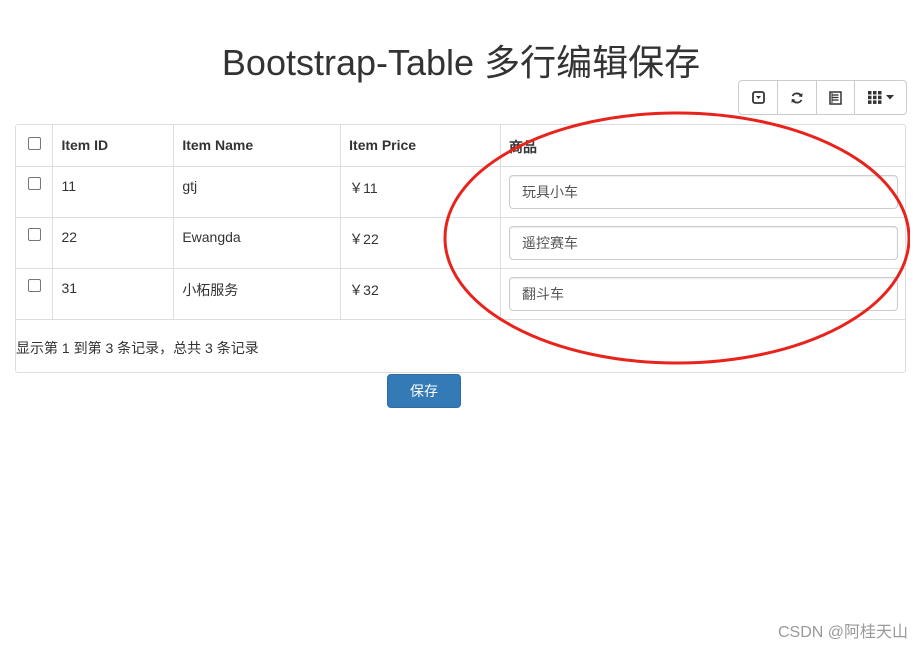  I want to click on refresh-icon, so click(797, 98).